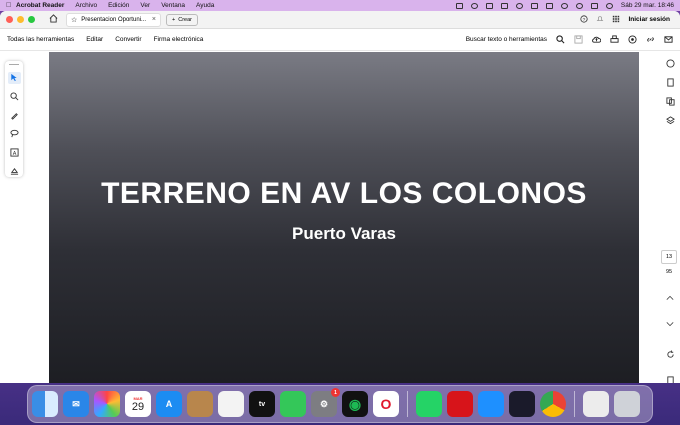 This screenshot has width=680, height=425. What do you see at coordinates (560, 39) in the screenshot?
I see `search-icon` at bounding box center [560, 39].